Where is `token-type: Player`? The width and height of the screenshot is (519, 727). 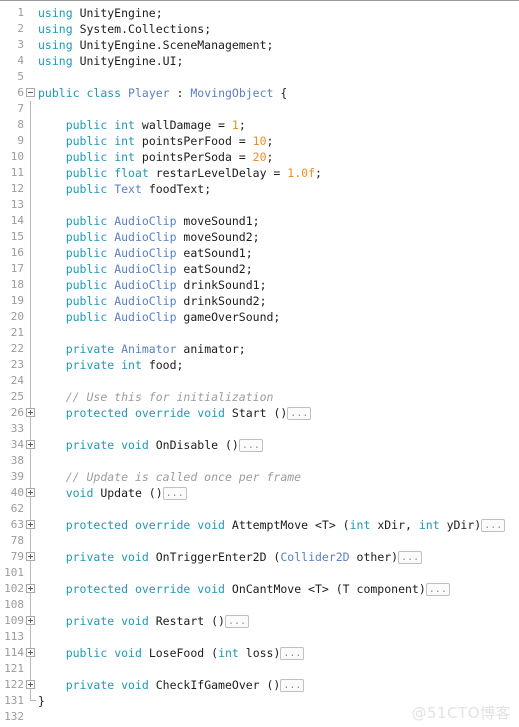
token-type: Player is located at coordinates (149, 93).